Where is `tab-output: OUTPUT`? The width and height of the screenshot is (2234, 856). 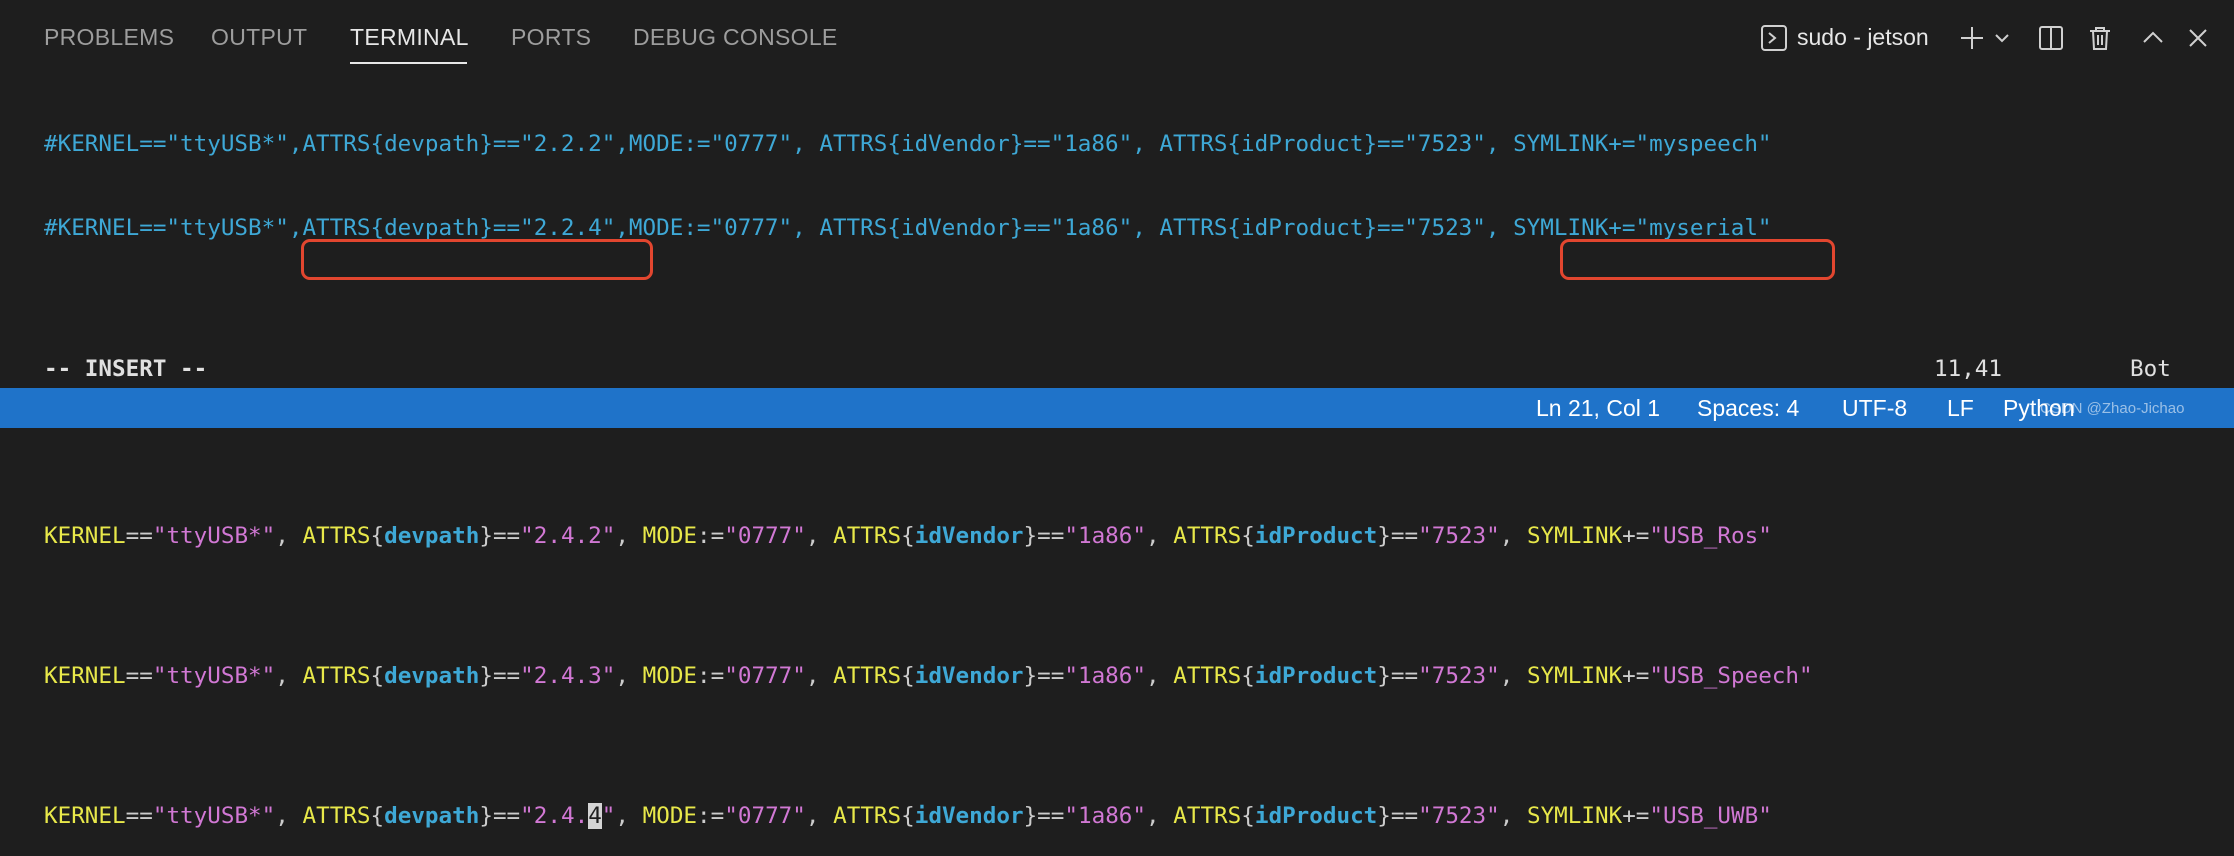
tab-output: OUTPUT is located at coordinates (259, 37).